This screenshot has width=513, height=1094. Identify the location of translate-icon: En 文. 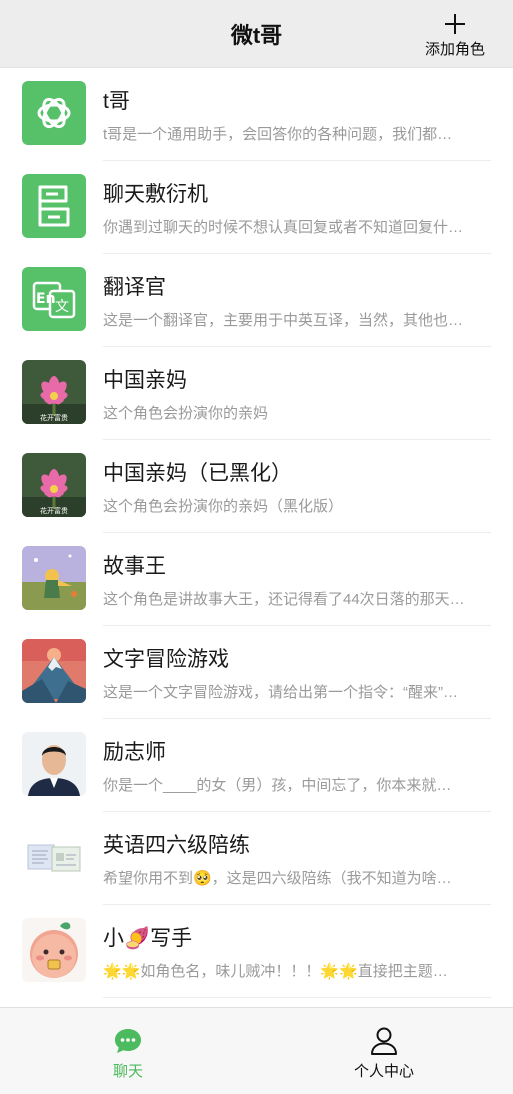
(54, 299).